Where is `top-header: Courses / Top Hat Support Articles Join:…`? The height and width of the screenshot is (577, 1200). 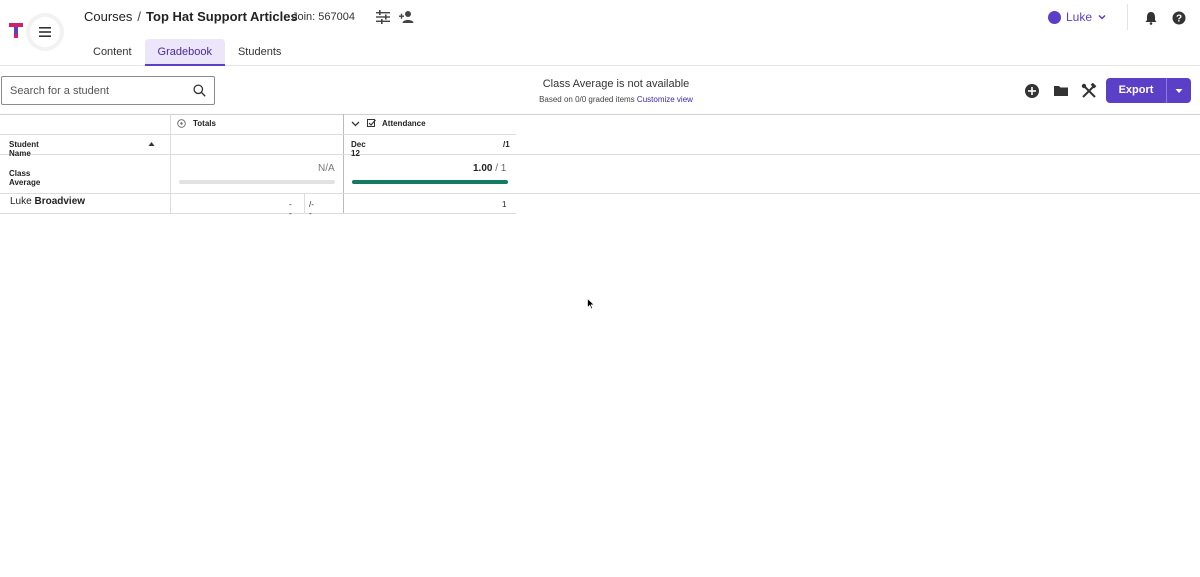 top-header: Courses / Top Hat Support Articles Join:… is located at coordinates (600, 33).